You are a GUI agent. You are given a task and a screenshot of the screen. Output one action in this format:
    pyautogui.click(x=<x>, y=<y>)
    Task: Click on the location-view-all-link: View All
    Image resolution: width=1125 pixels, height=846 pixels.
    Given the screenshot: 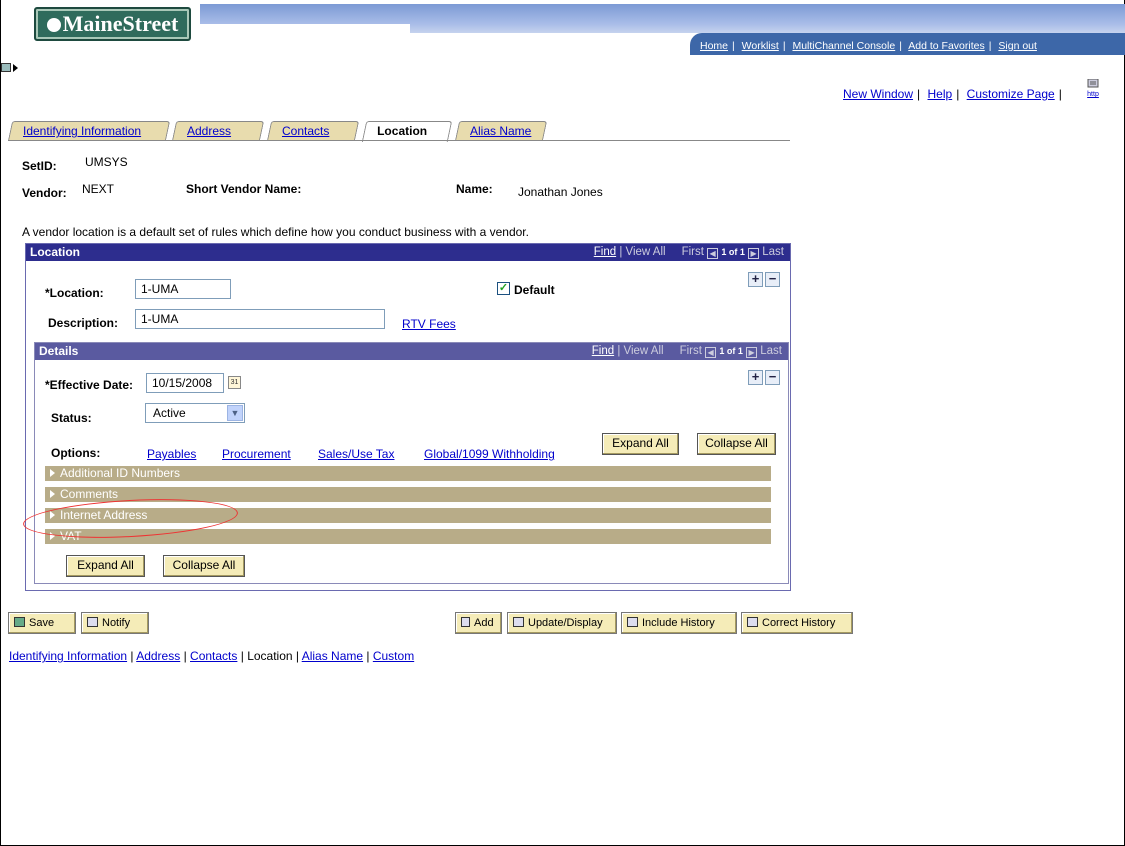 What is the action you would take?
    pyautogui.click(x=646, y=252)
    